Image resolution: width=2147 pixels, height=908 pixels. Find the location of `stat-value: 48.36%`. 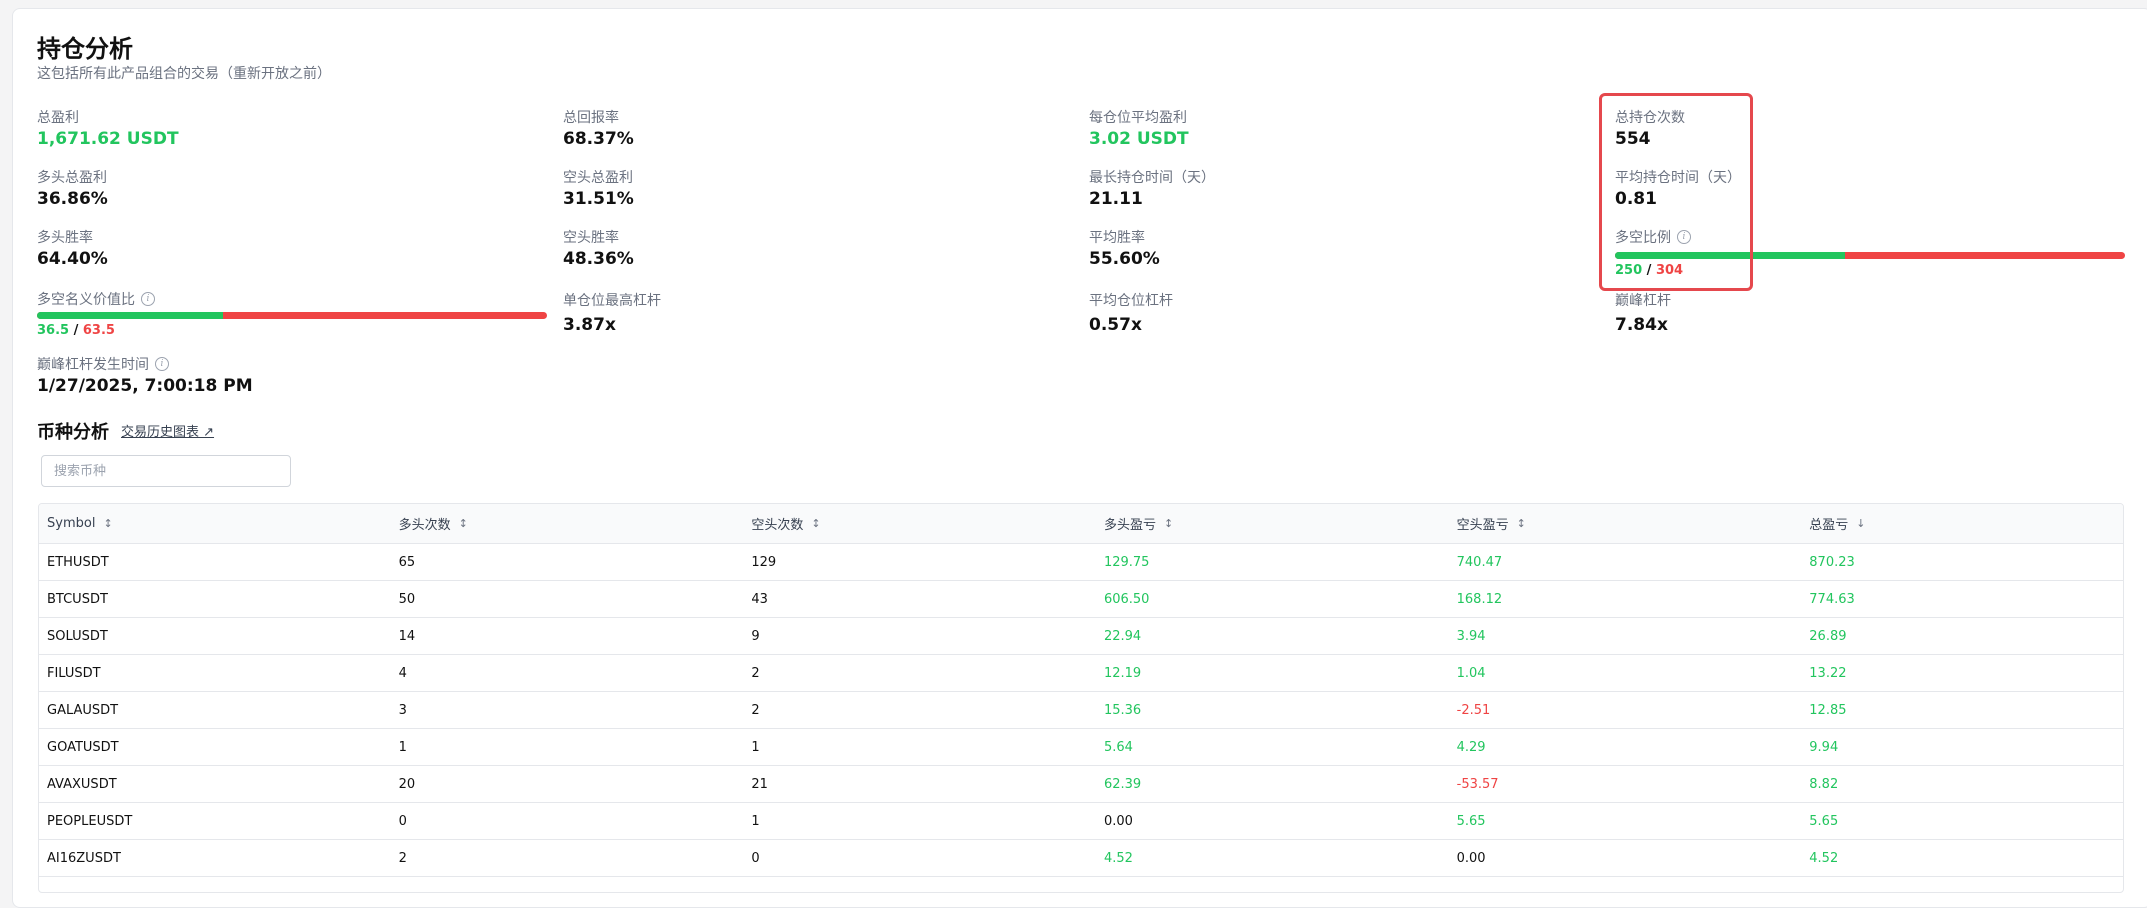

stat-value: 48.36% is located at coordinates (598, 259).